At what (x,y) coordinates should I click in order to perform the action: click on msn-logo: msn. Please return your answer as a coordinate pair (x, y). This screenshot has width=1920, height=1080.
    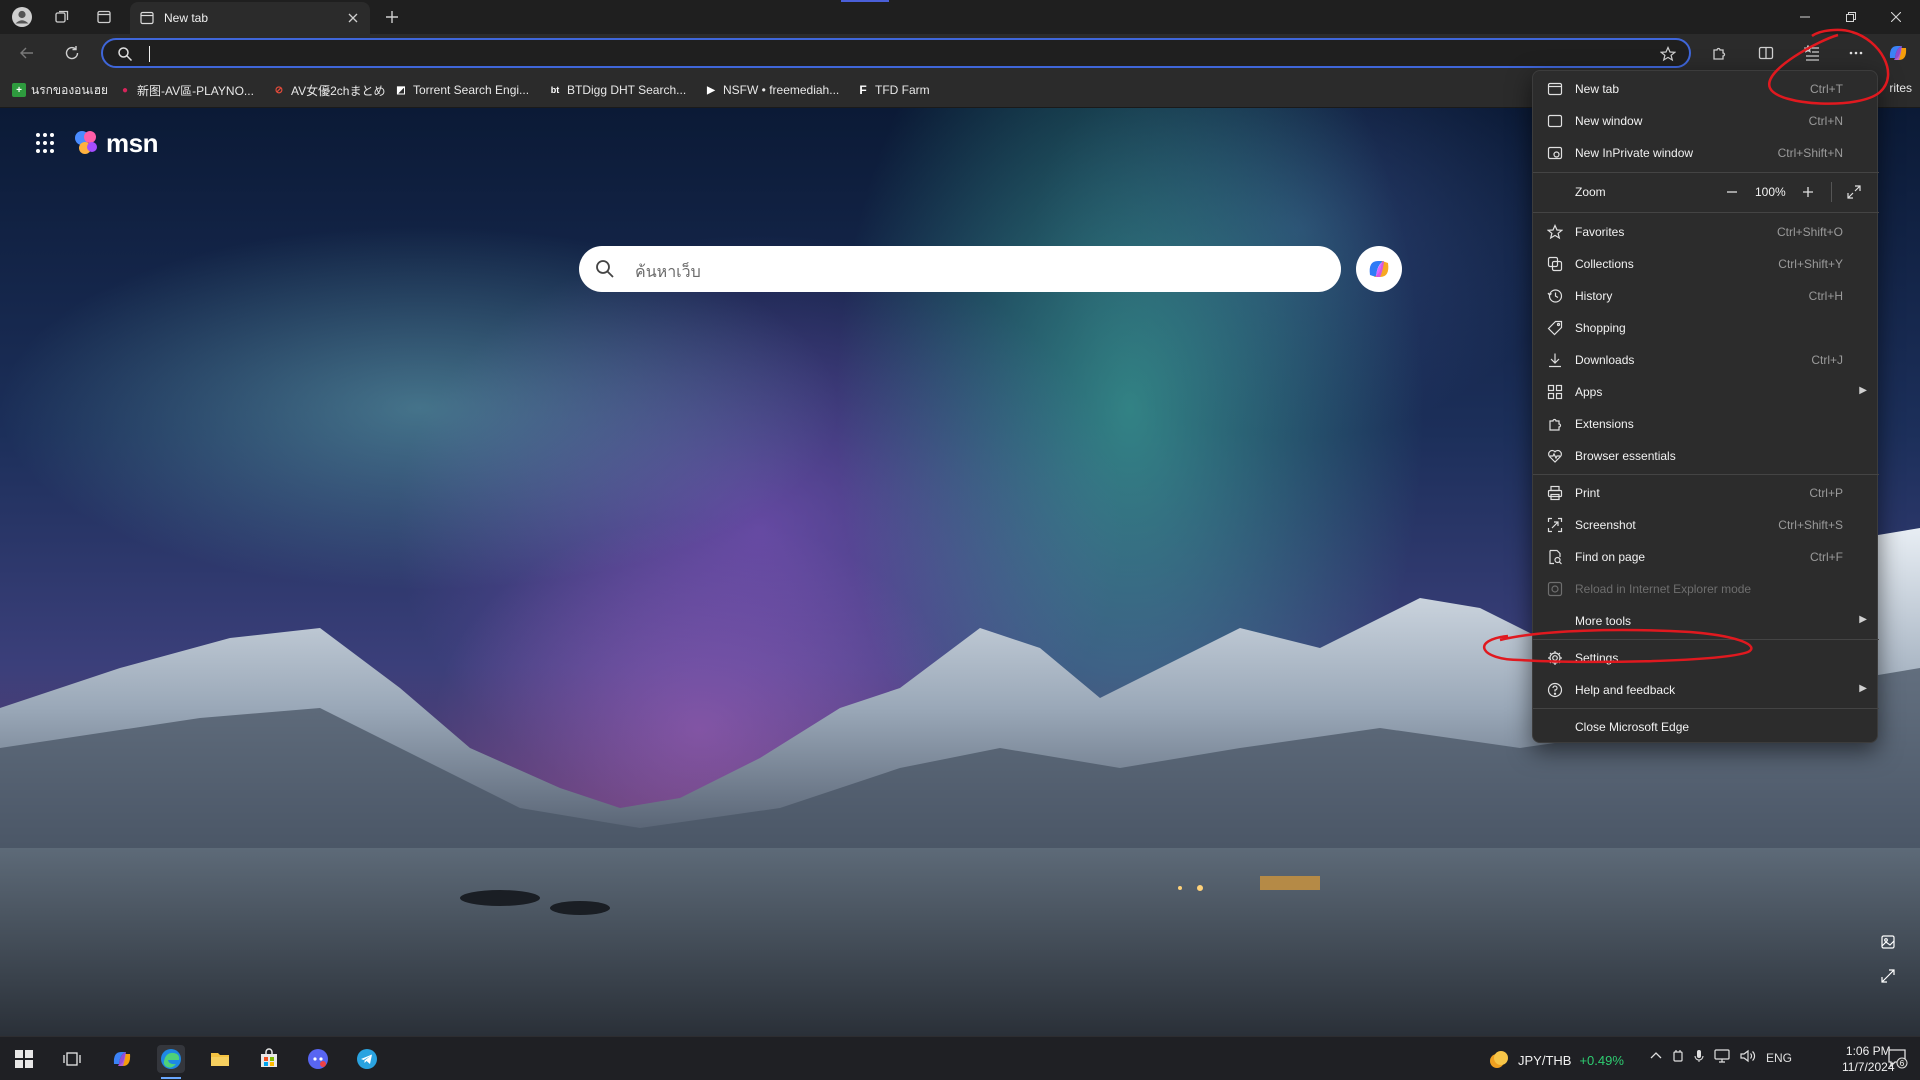
    Looking at the image, I should click on (115, 143).